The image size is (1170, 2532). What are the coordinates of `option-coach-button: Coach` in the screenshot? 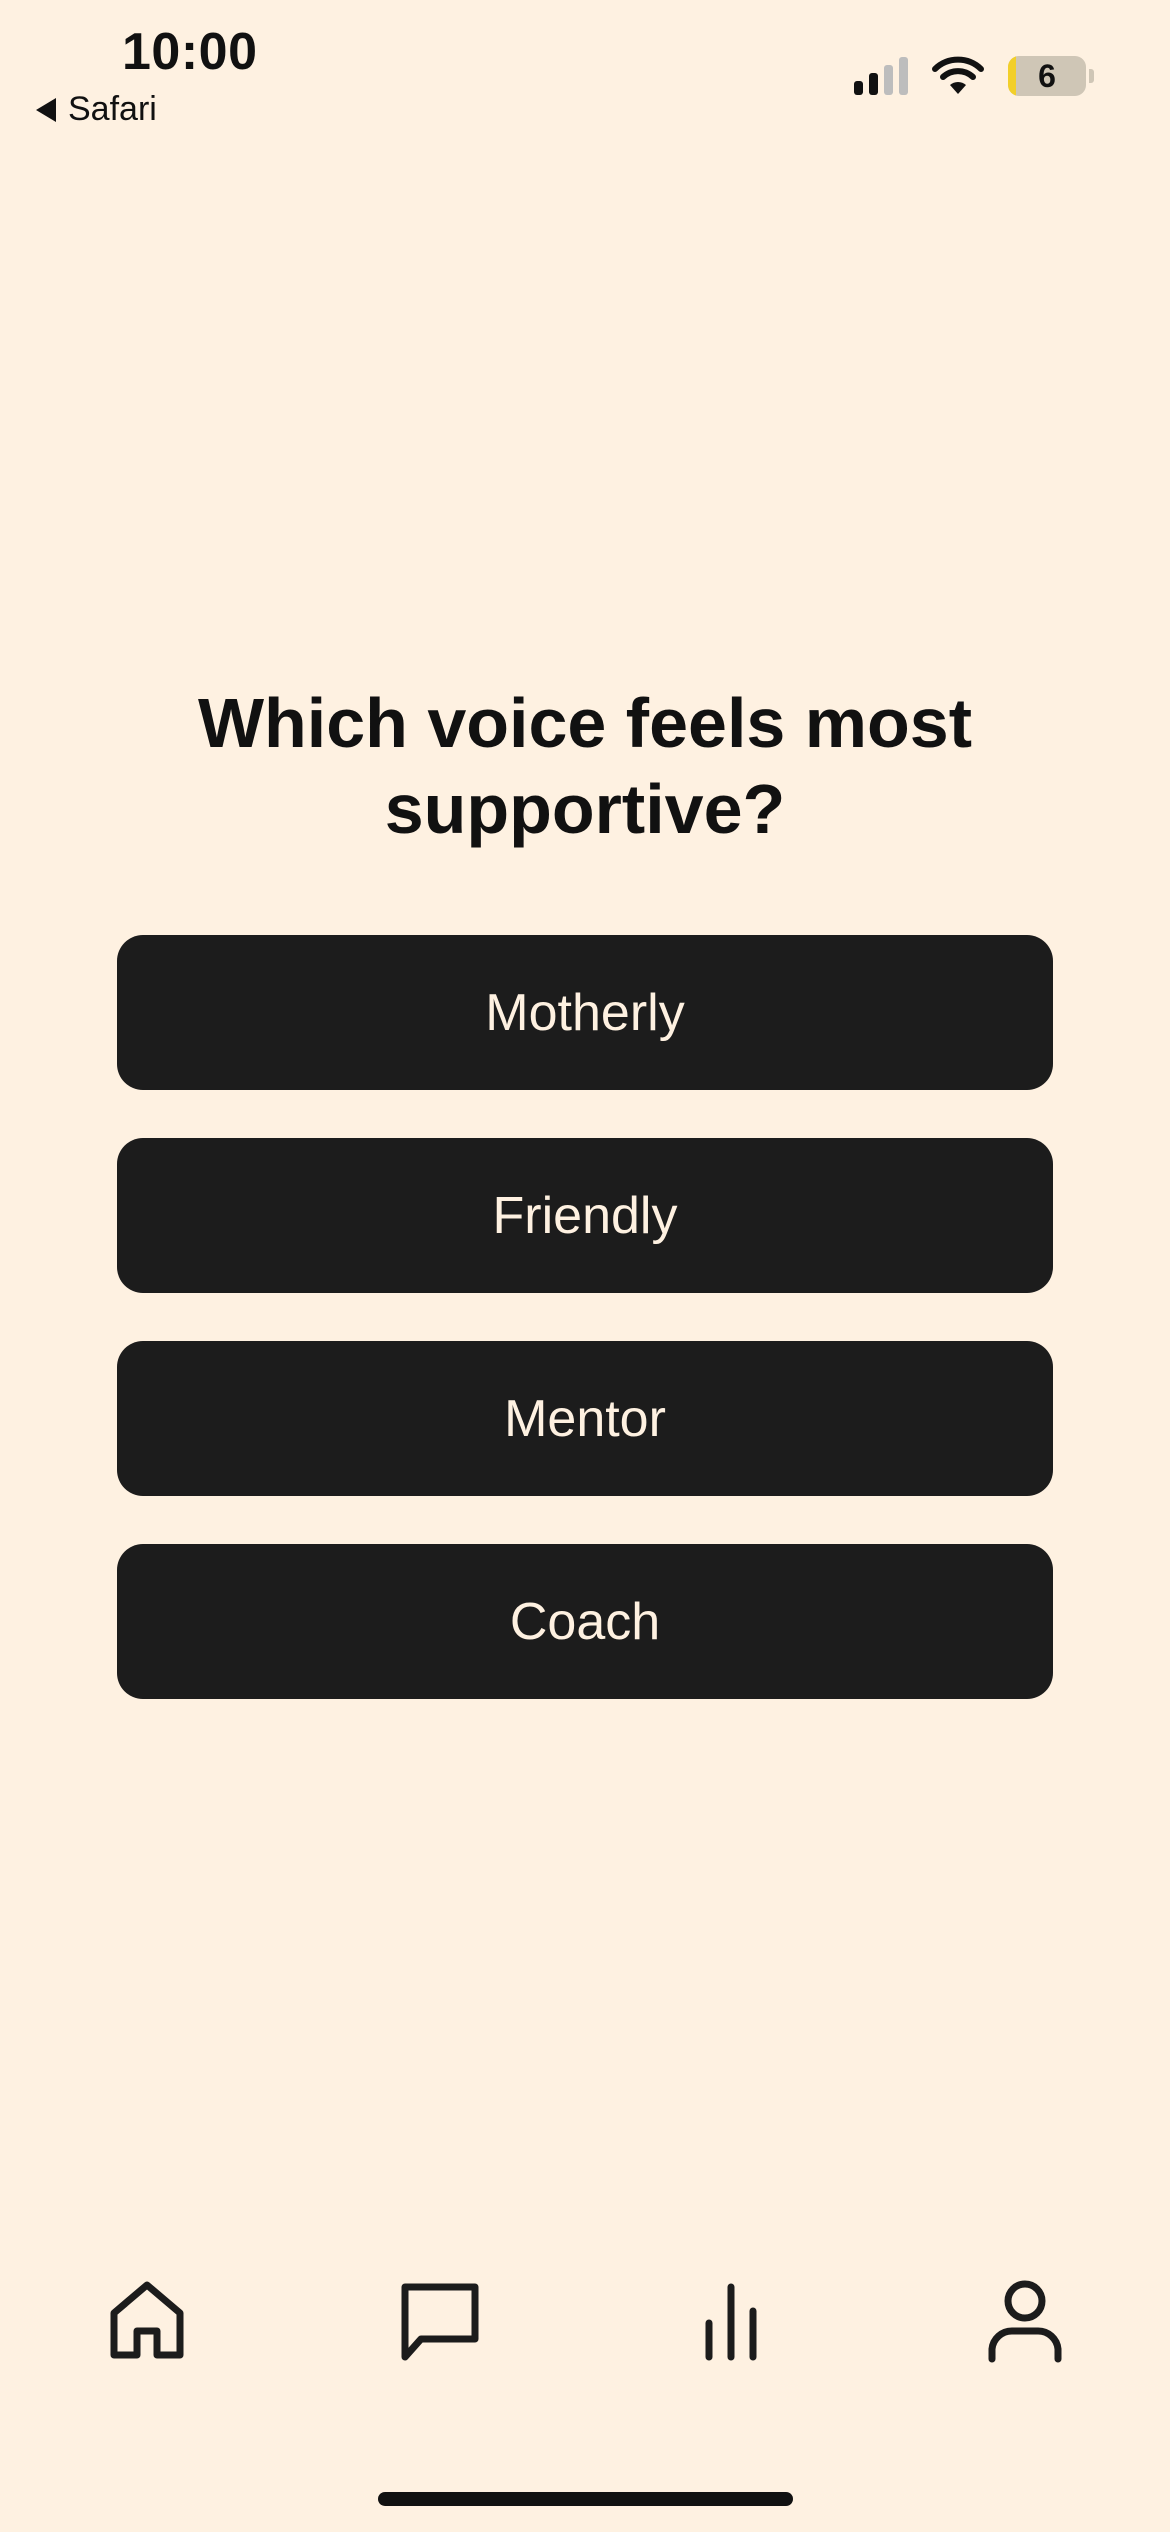 It's located at (585, 1621).